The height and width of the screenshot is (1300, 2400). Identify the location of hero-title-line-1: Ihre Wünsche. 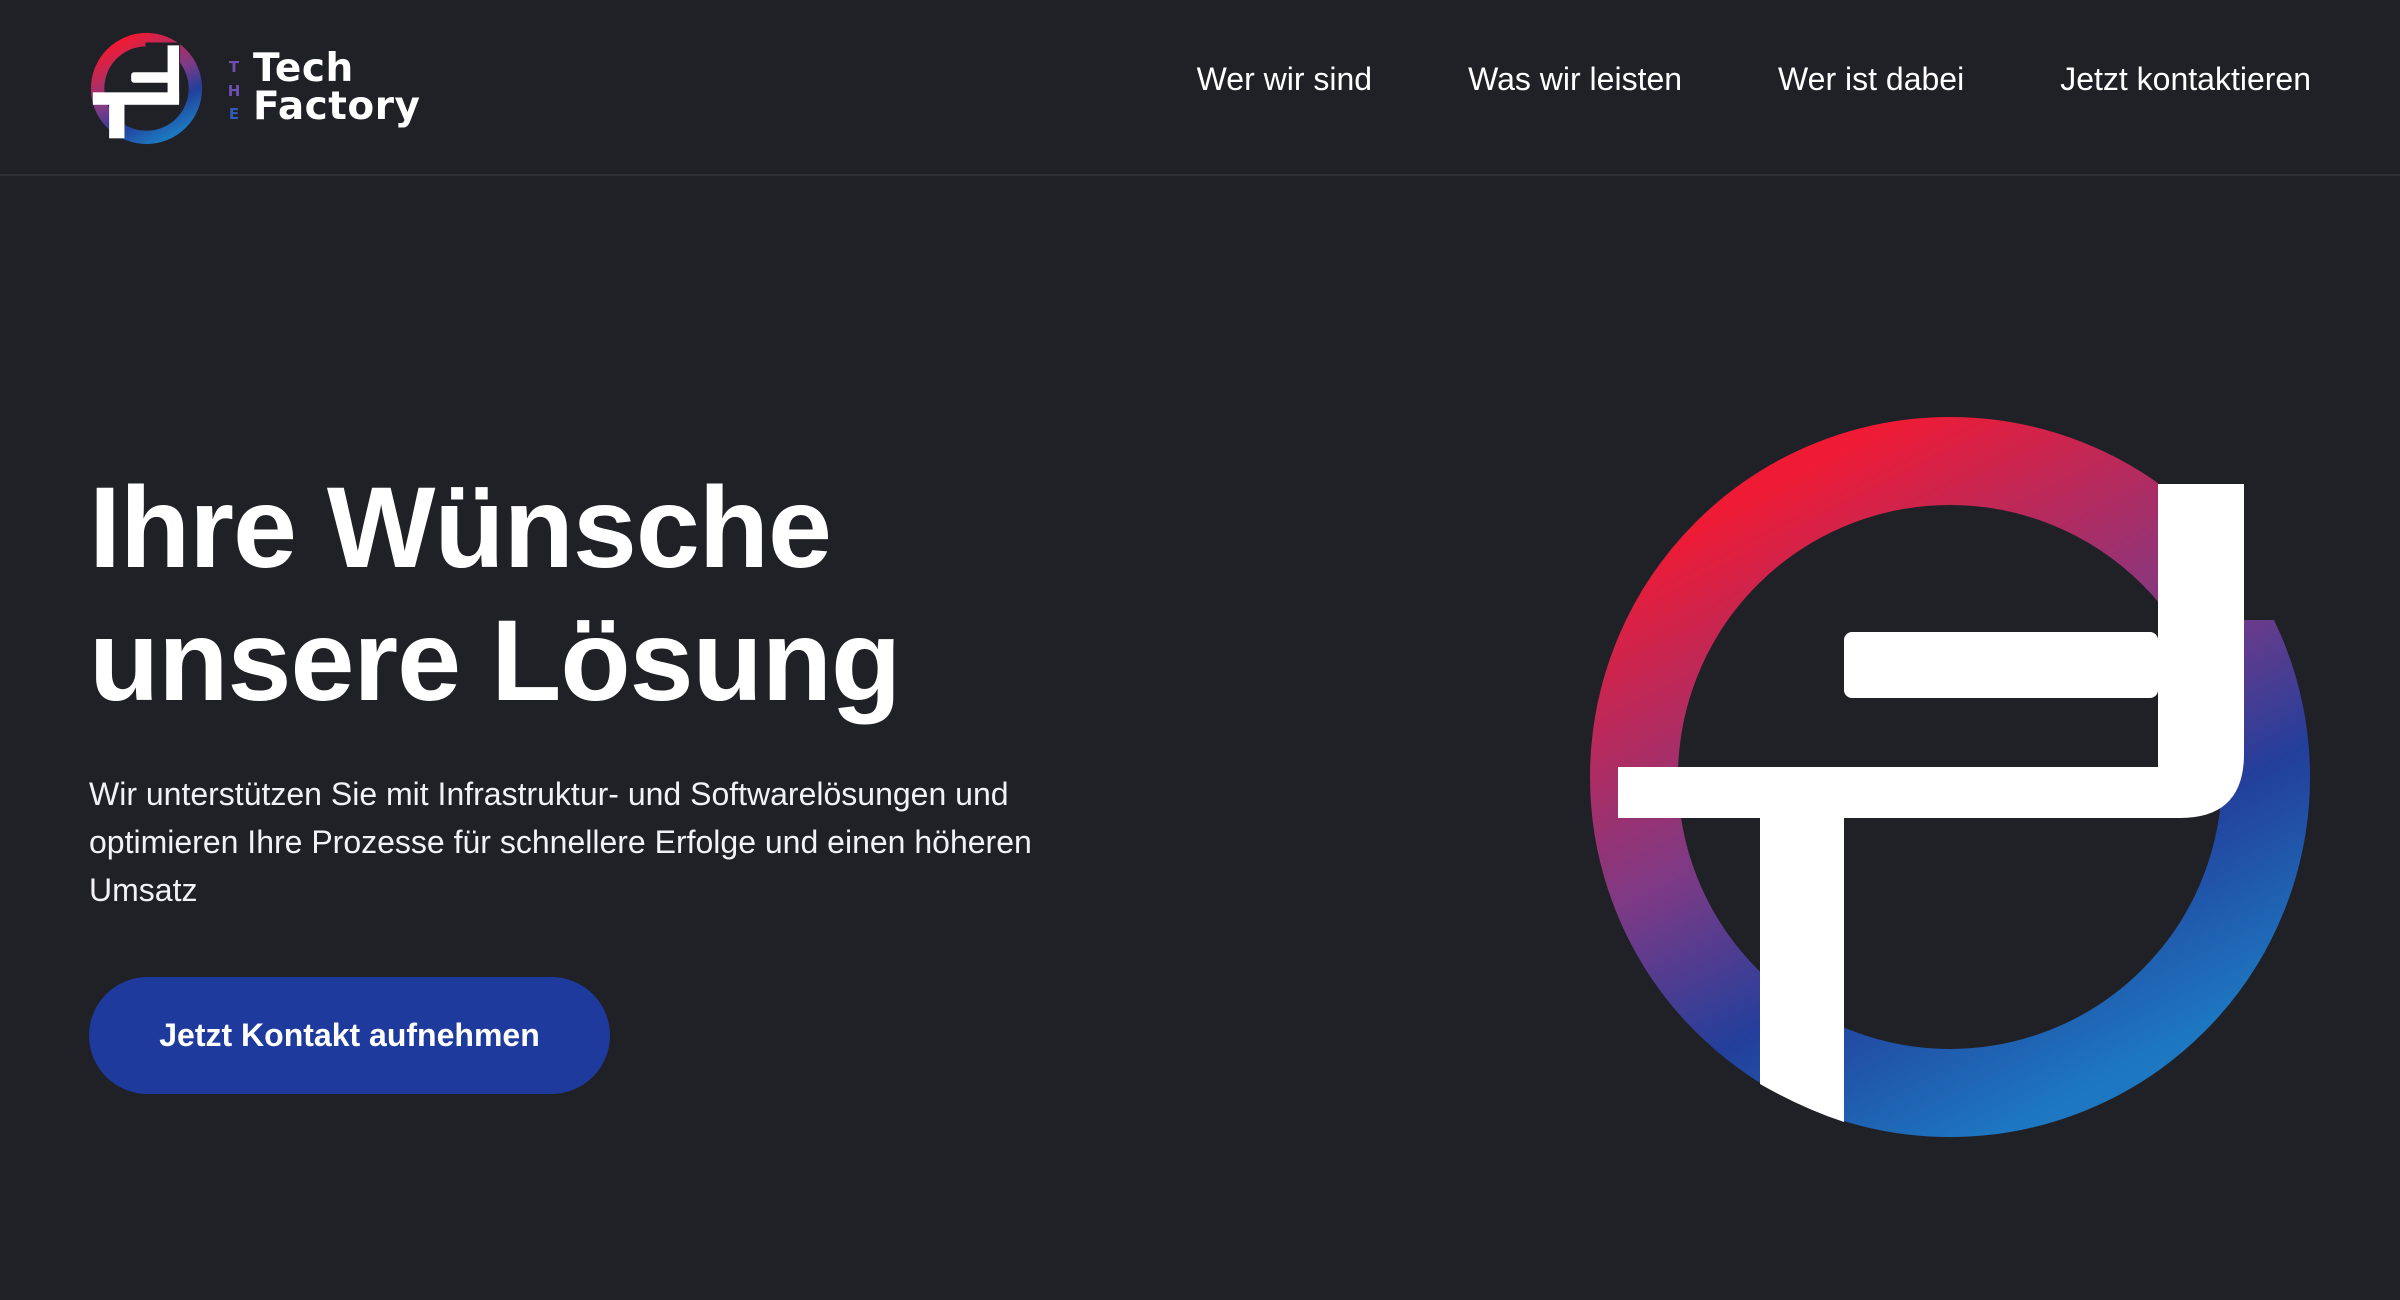
(460, 528).